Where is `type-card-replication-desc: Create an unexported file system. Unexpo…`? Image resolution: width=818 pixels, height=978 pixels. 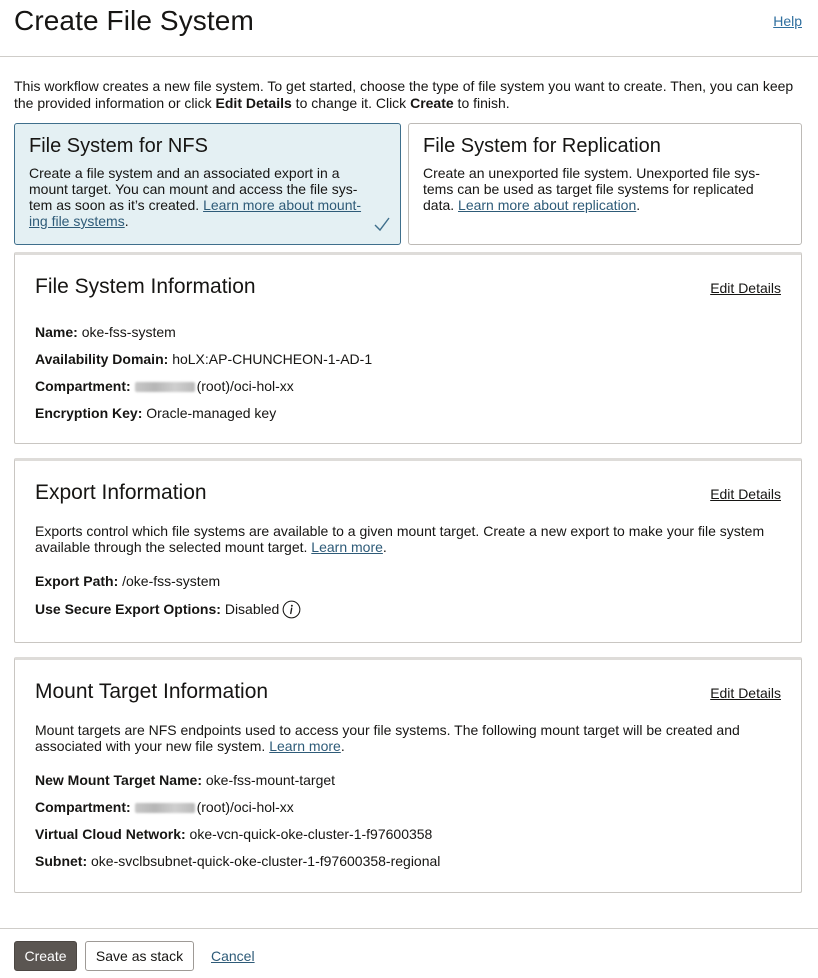 type-card-replication-desc: Create an unexported file system. Unexpo… is located at coordinates (591, 189).